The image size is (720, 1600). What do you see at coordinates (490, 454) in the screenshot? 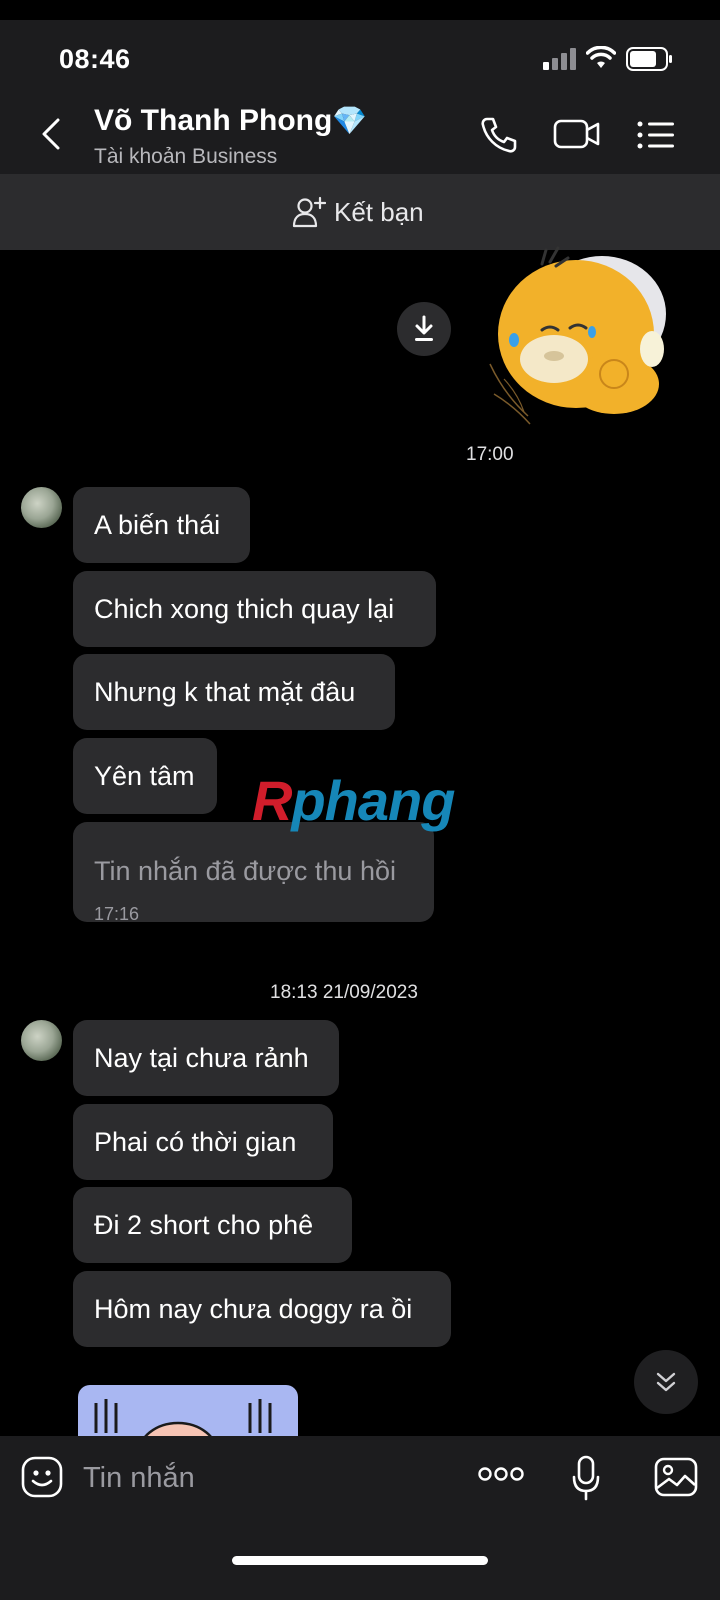
I see `message-timestamp: 17:00` at bounding box center [490, 454].